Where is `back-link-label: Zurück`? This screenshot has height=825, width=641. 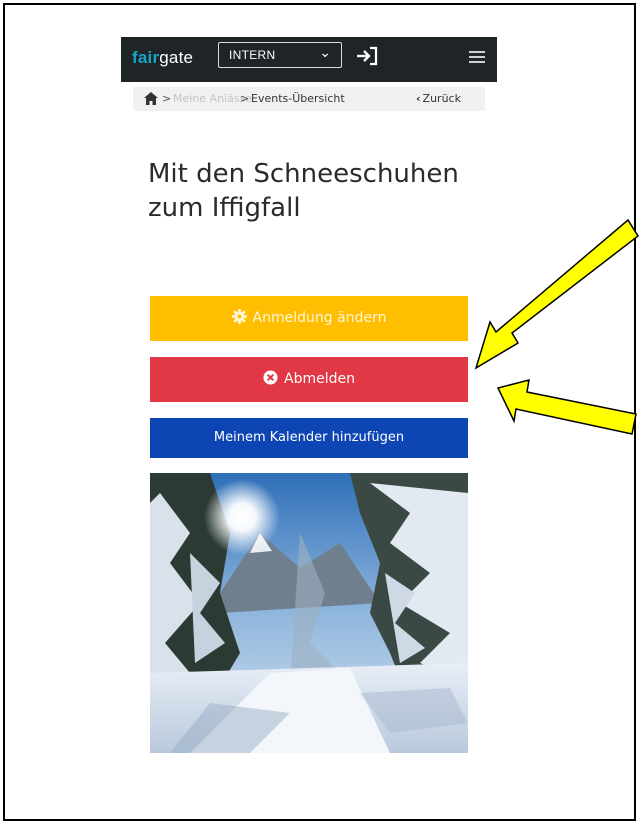
back-link-label: Zurück is located at coordinates (441, 98).